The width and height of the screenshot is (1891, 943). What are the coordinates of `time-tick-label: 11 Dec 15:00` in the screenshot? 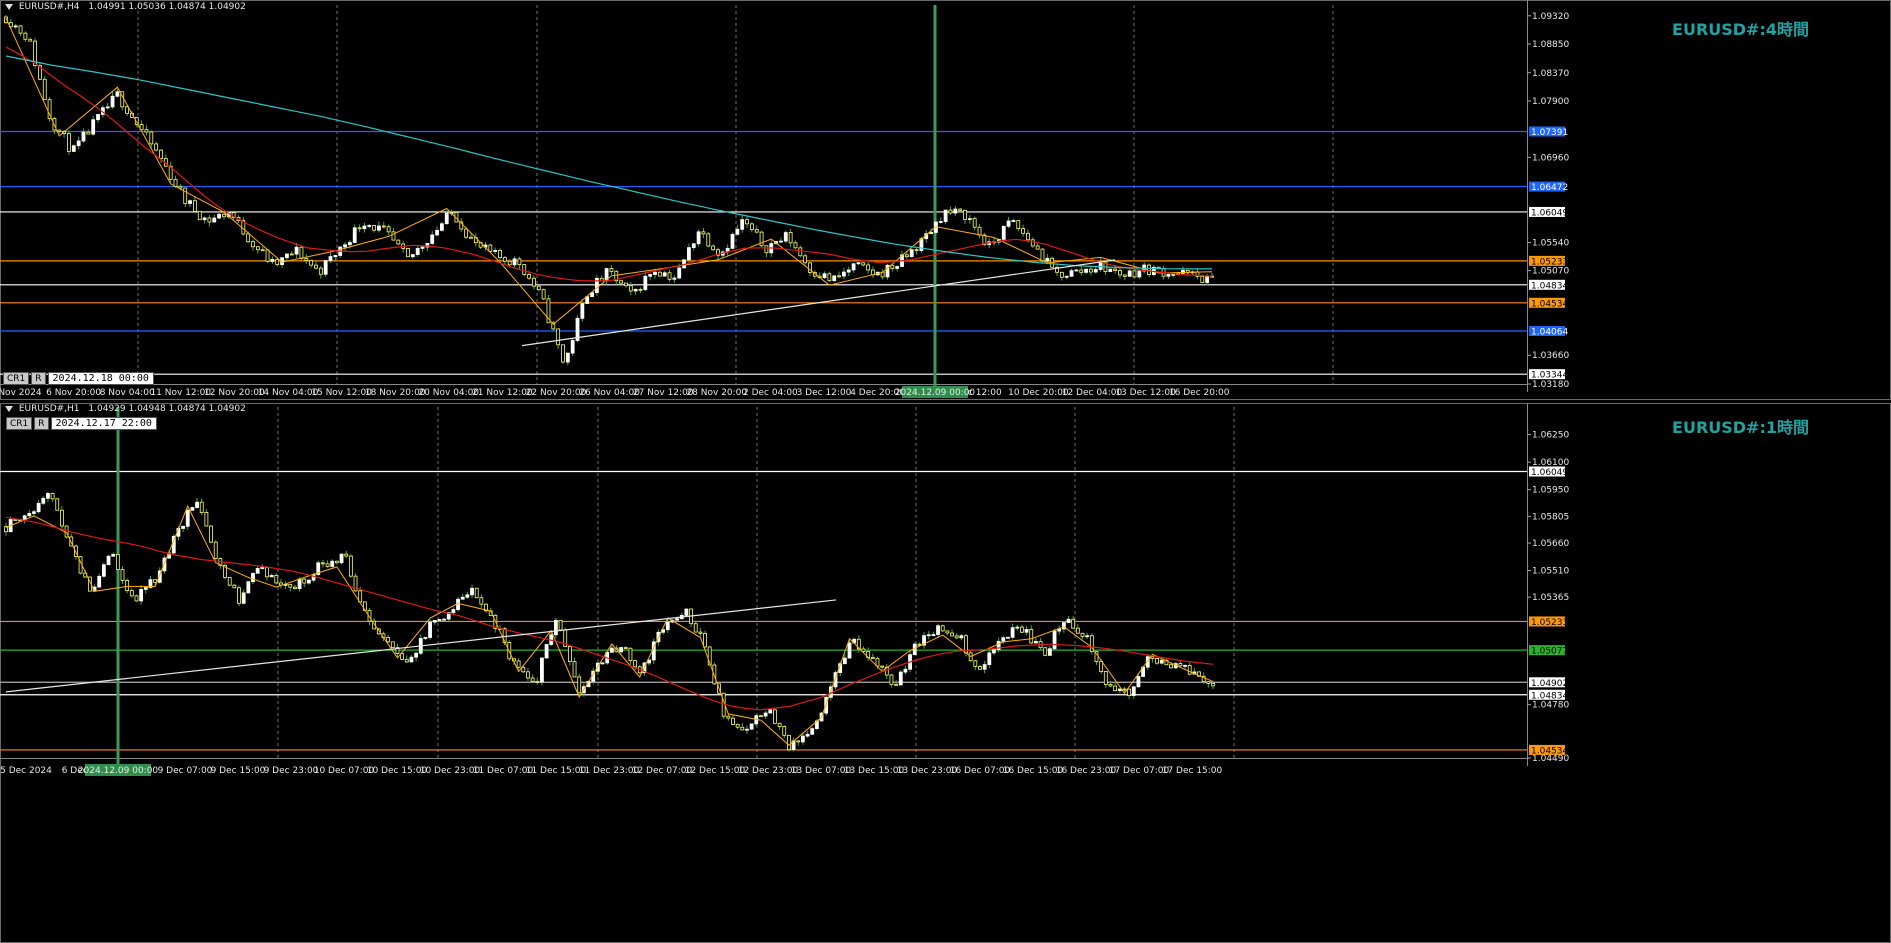 It's located at (556, 771).